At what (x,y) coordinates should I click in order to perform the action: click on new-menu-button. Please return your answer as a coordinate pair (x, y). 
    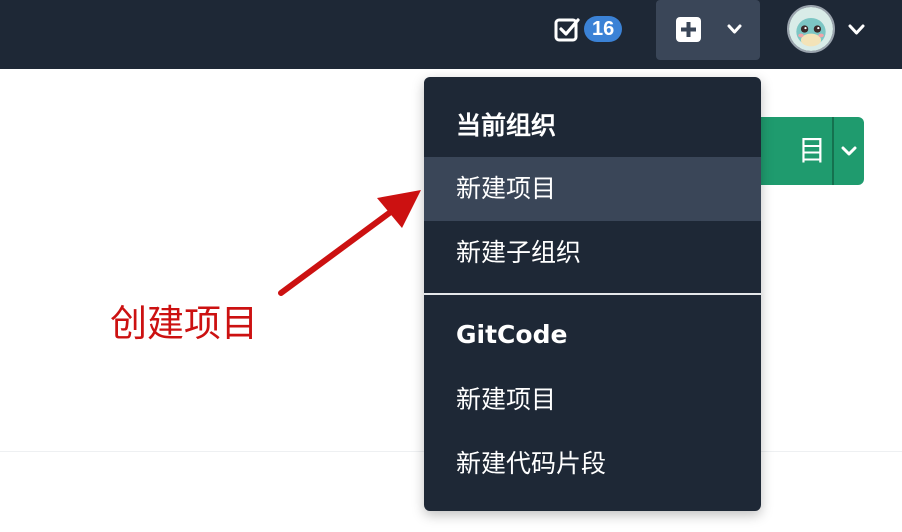
    Looking at the image, I should click on (708, 30).